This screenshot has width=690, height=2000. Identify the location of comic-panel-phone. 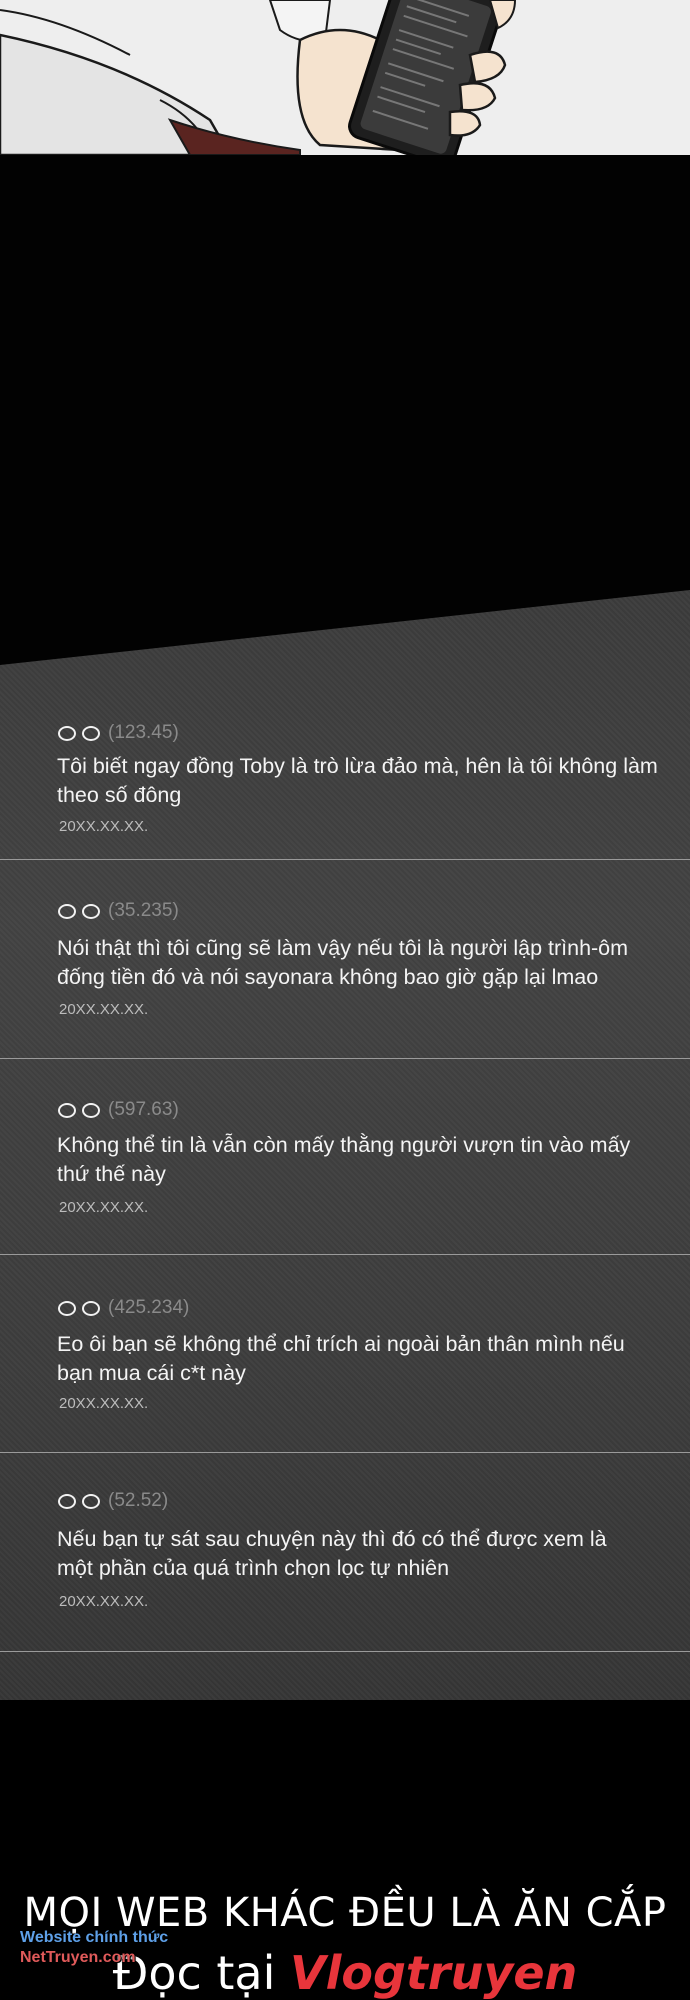
(345, 77).